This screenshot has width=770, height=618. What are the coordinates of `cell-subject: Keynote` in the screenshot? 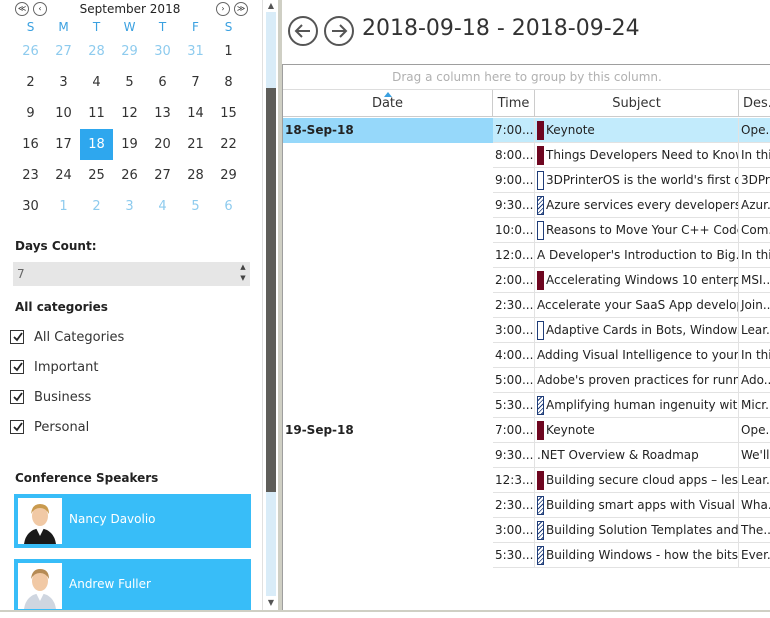 It's located at (637, 430).